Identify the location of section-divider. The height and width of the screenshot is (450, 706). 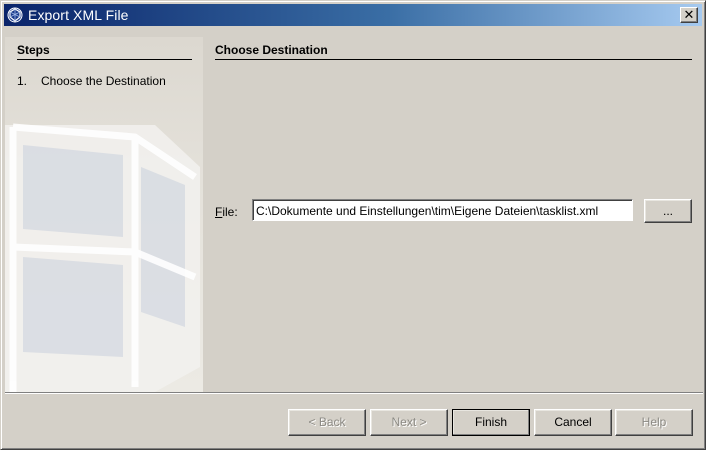
(453, 59).